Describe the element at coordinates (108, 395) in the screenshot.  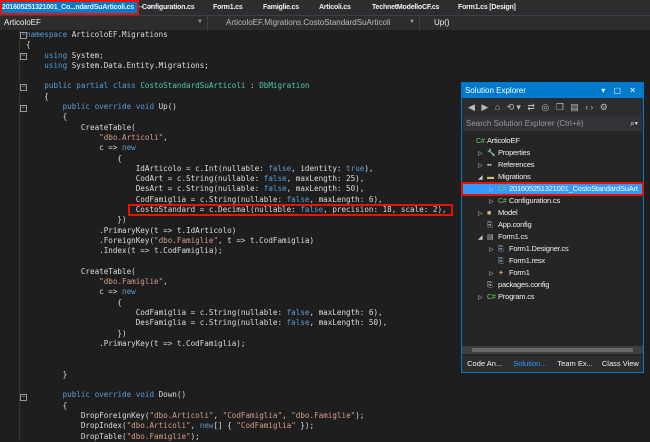
I see `code-token: public override void` at that location.